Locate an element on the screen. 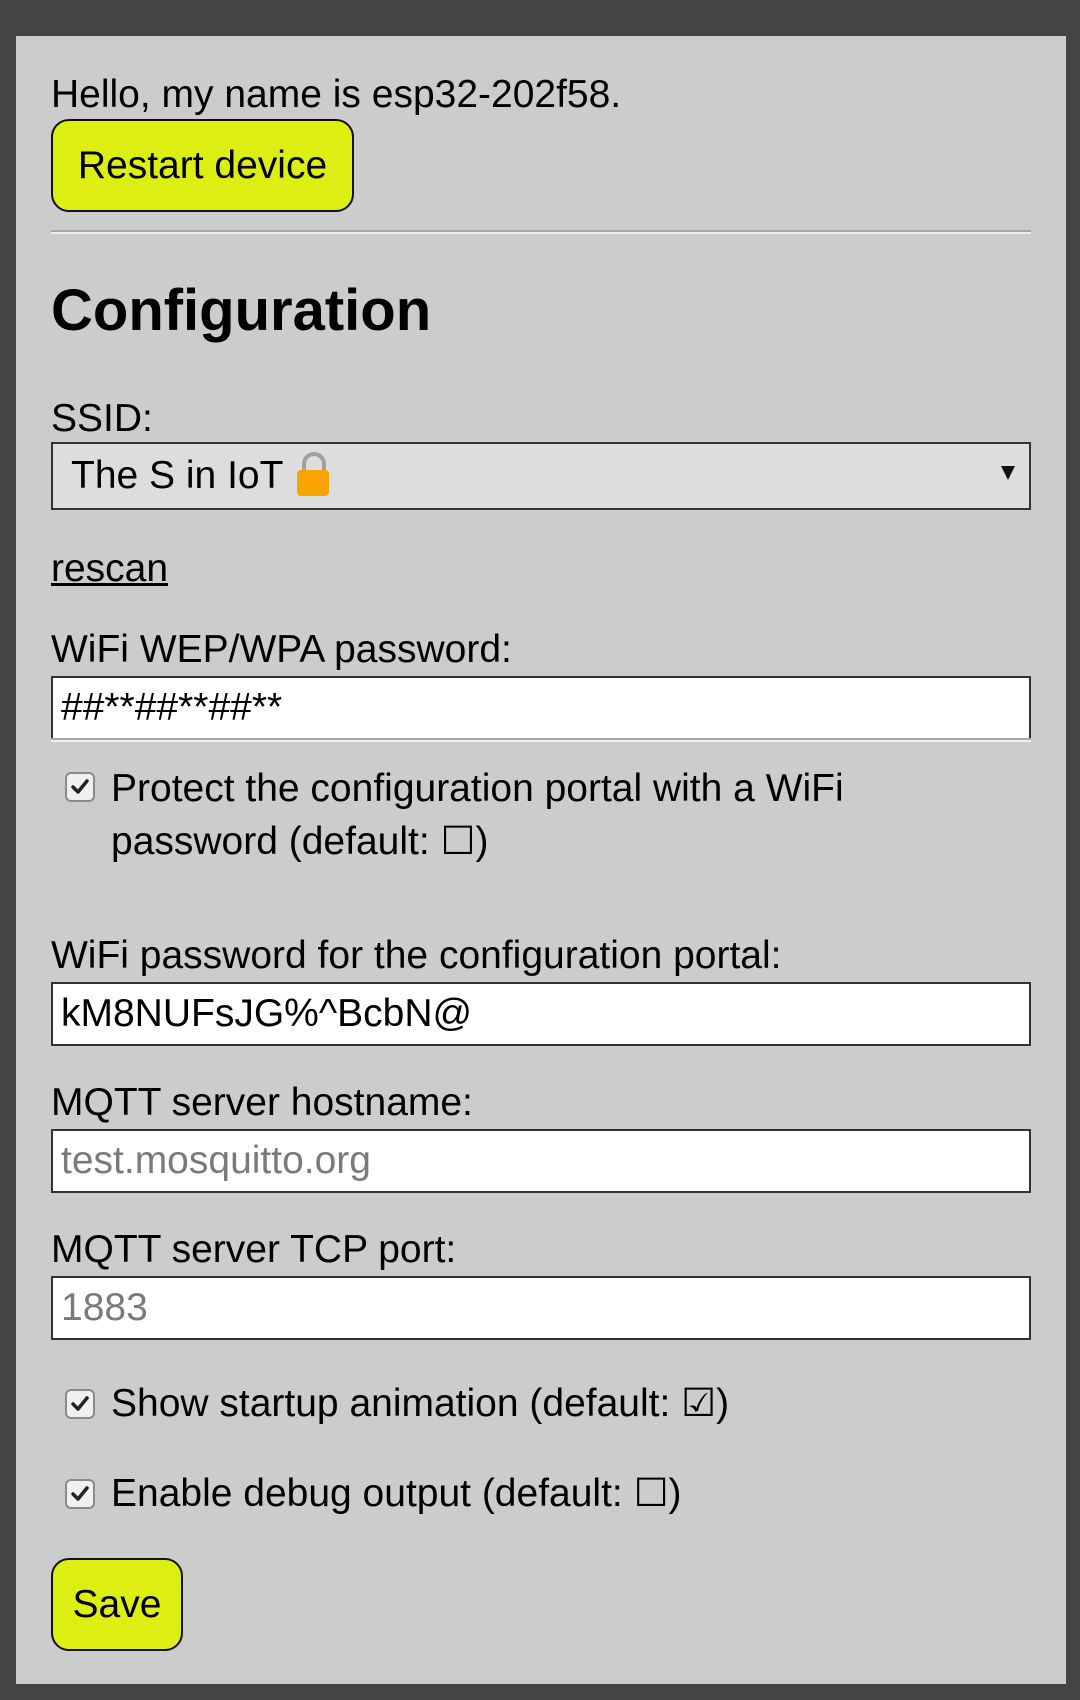 This screenshot has height=1700, width=1080. ssid-select: The S in IoT is located at coordinates (541, 476).